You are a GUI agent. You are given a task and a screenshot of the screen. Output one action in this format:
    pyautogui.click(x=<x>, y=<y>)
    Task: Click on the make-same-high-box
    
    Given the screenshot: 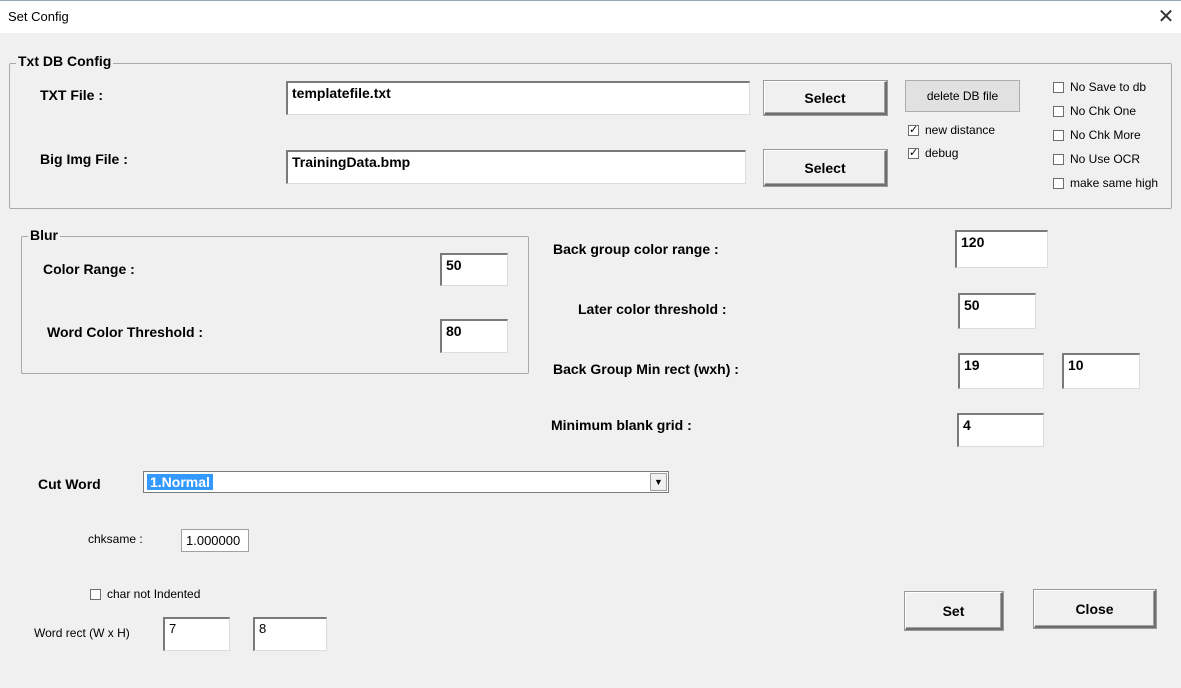 What is the action you would take?
    pyautogui.click(x=1058, y=183)
    